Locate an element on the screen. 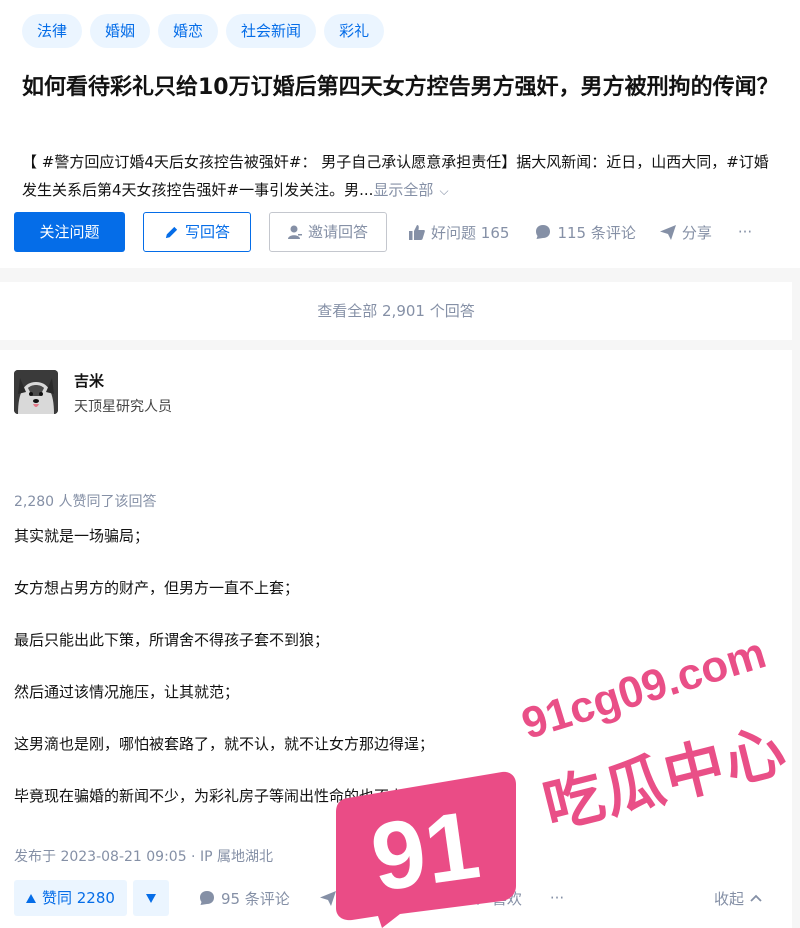  thumbs-up-icon is located at coordinates (417, 232).